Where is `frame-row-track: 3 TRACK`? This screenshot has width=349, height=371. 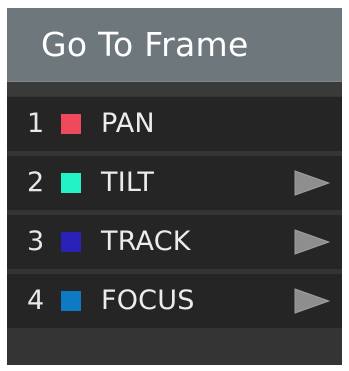 frame-row-track: 3 TRACK is located at coordinates (174, 242).